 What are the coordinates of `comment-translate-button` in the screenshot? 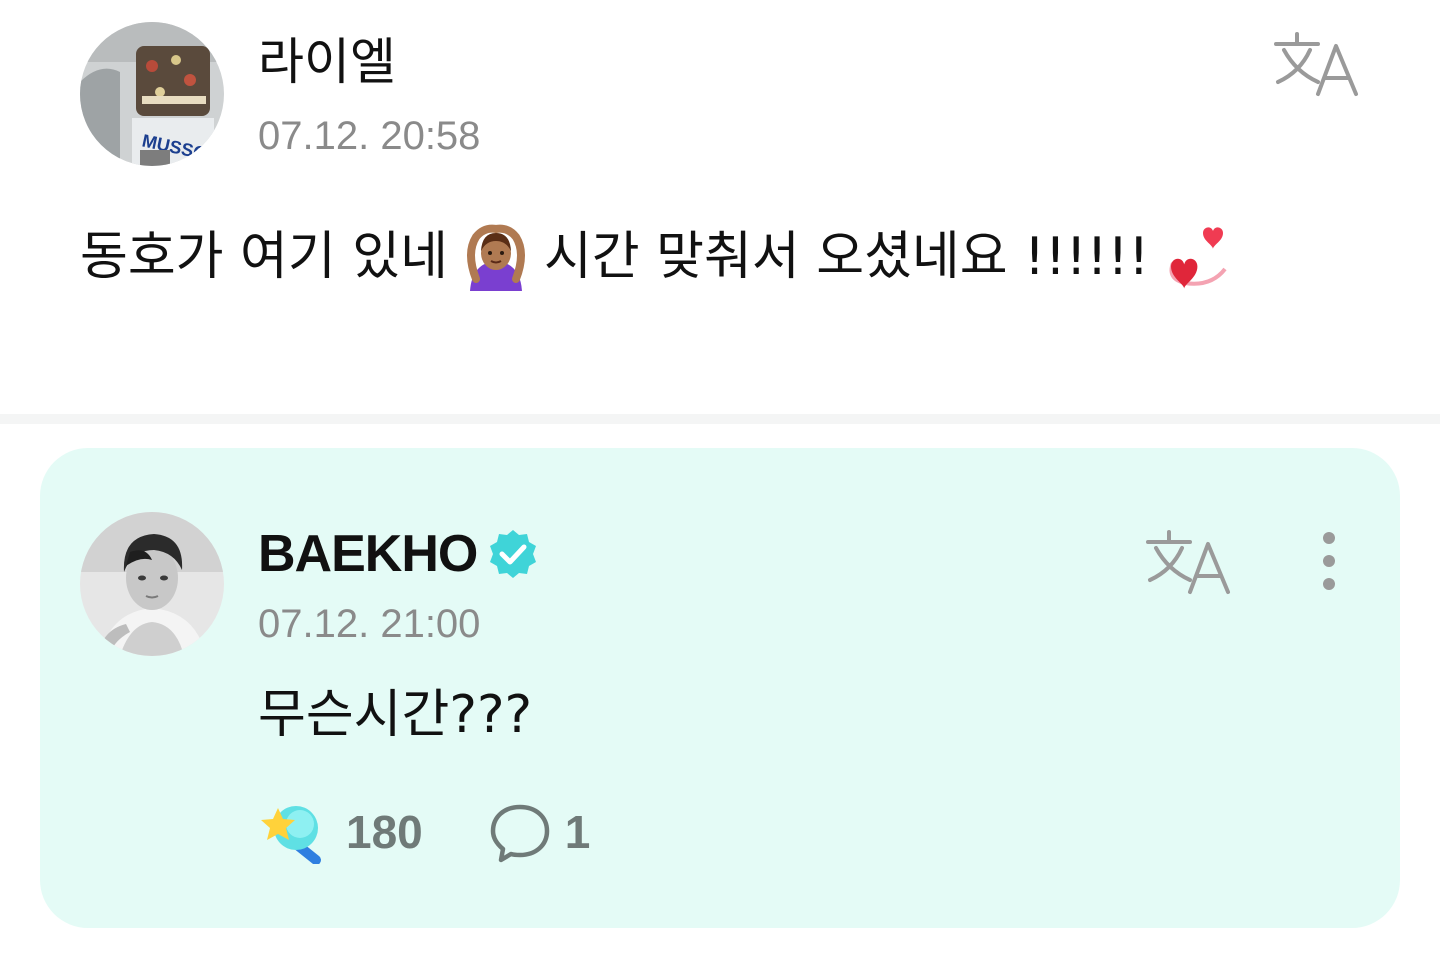 It's located at (1189, 561).